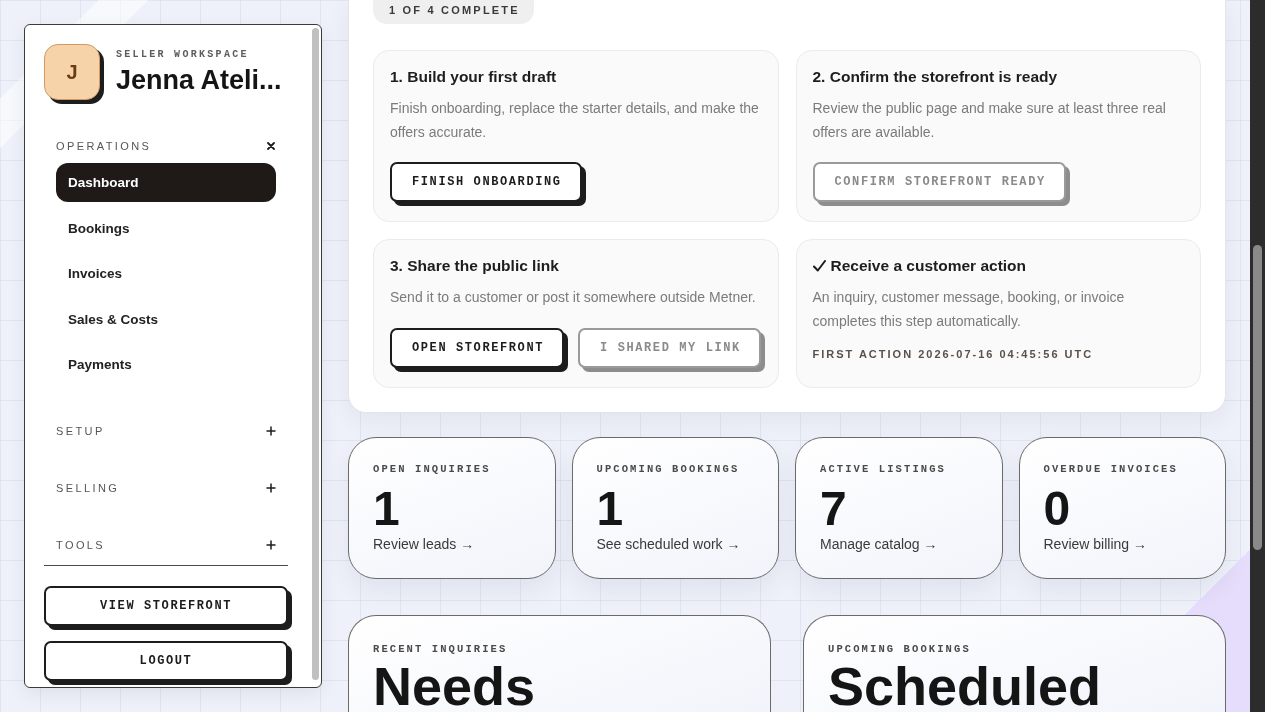 The width and height of the screenshot is (1265, 712). Describe the element at coordinates (166, 228) in the screenshot. I see `nav-item: Bookings` at that location.